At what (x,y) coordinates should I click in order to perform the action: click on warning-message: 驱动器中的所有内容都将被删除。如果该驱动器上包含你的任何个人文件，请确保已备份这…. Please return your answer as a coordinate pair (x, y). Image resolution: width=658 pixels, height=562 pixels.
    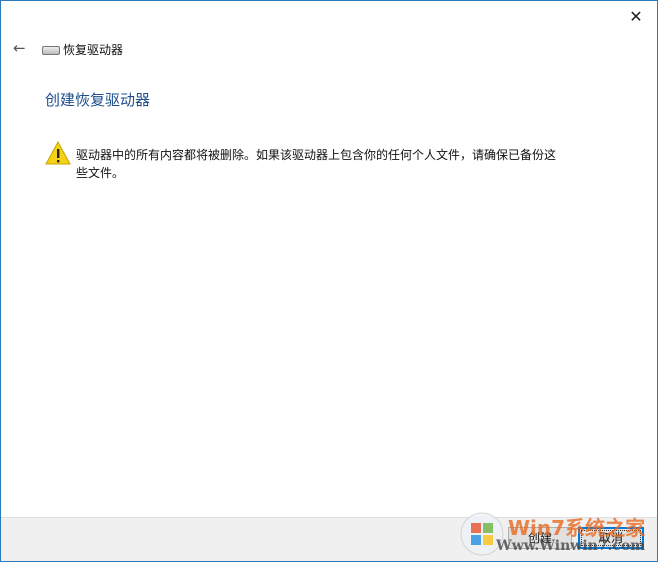
    Looking at the image, I should click on (316, 164).